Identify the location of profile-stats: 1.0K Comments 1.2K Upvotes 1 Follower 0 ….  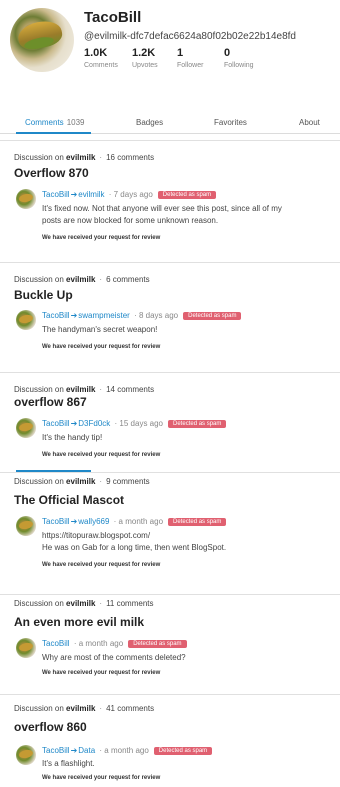
(178, 58).